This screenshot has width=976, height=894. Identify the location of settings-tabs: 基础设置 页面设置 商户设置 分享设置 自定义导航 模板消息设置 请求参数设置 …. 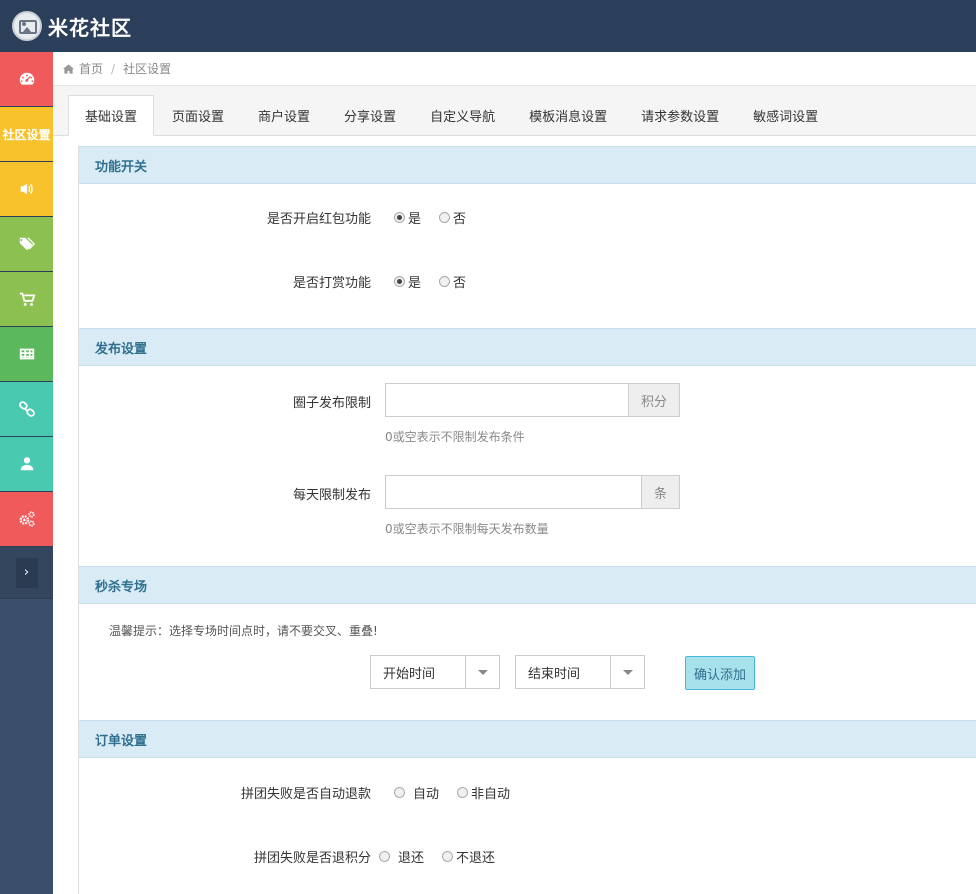
(514, 111).